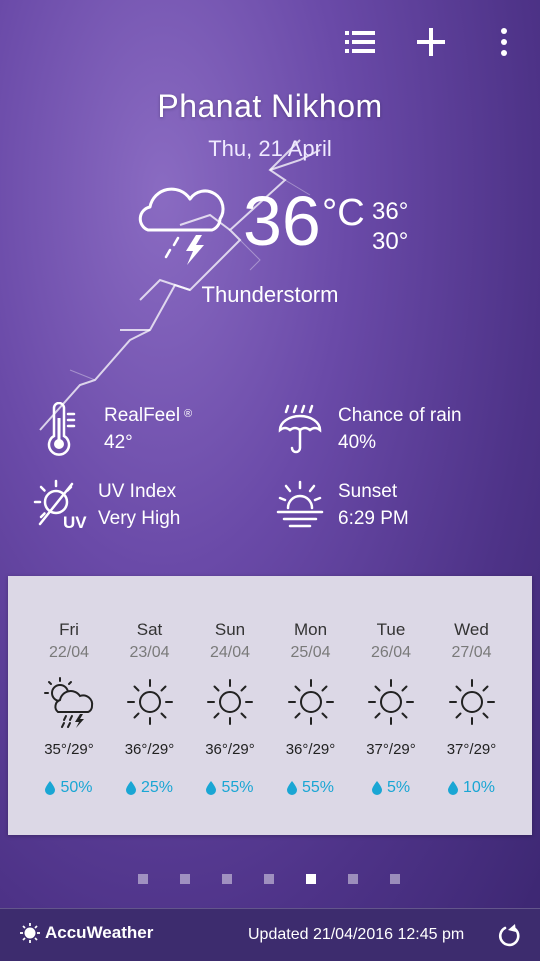  I want to click on forecast-rain-chance: 25%, so click(150, 788).